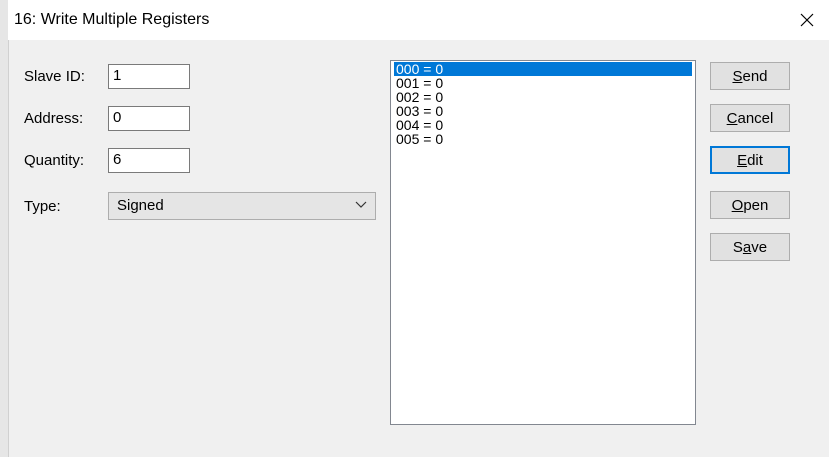 The height and width of the screenshot is (457, 829). I want to click on quantity-label: Quantity:, so click(54, 160).